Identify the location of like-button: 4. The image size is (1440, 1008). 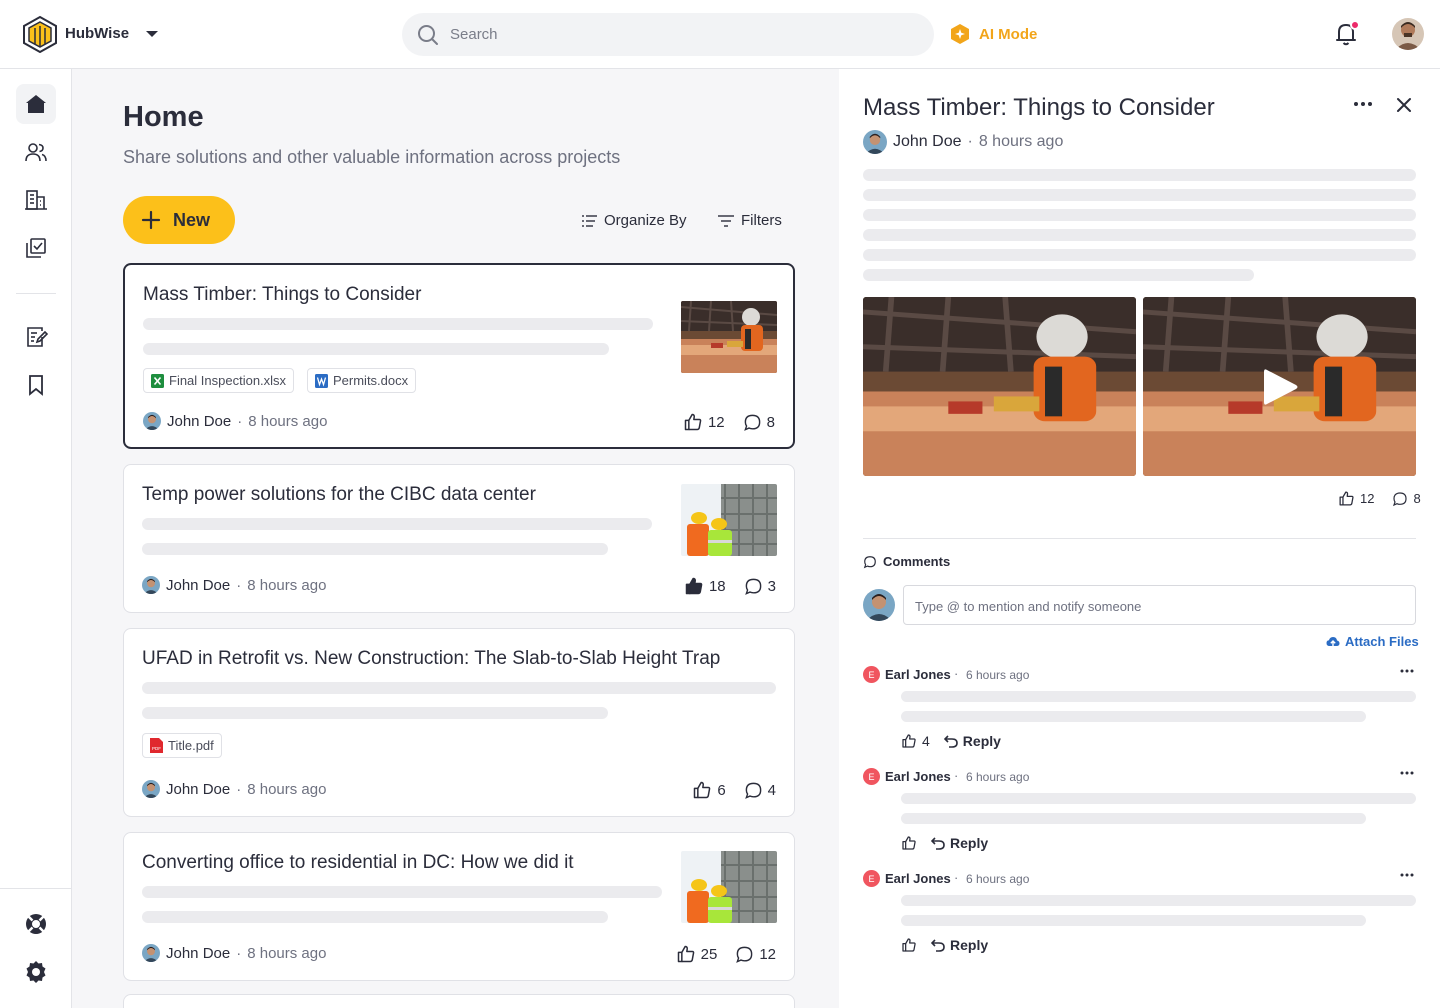
(915, 741).